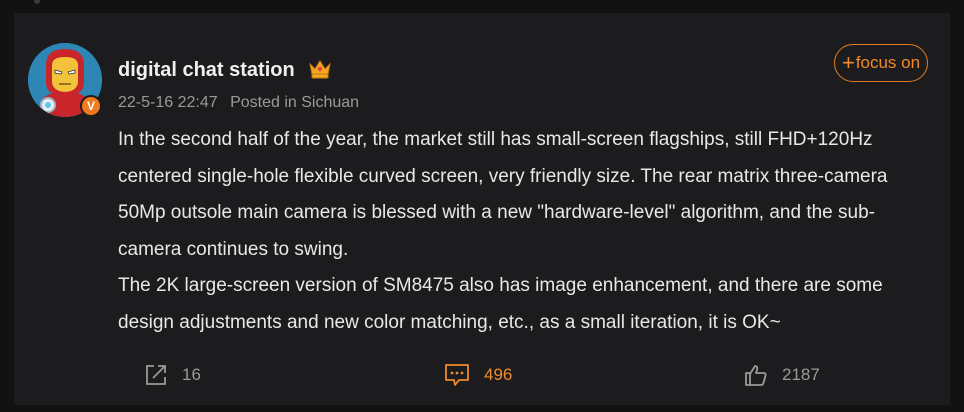 The width and height of the screenshot is (964, 412). What do you see at coordinates (756, 375) in the screenshot?
I see `thumbs-up-icon` at bounding box center [756, 375].